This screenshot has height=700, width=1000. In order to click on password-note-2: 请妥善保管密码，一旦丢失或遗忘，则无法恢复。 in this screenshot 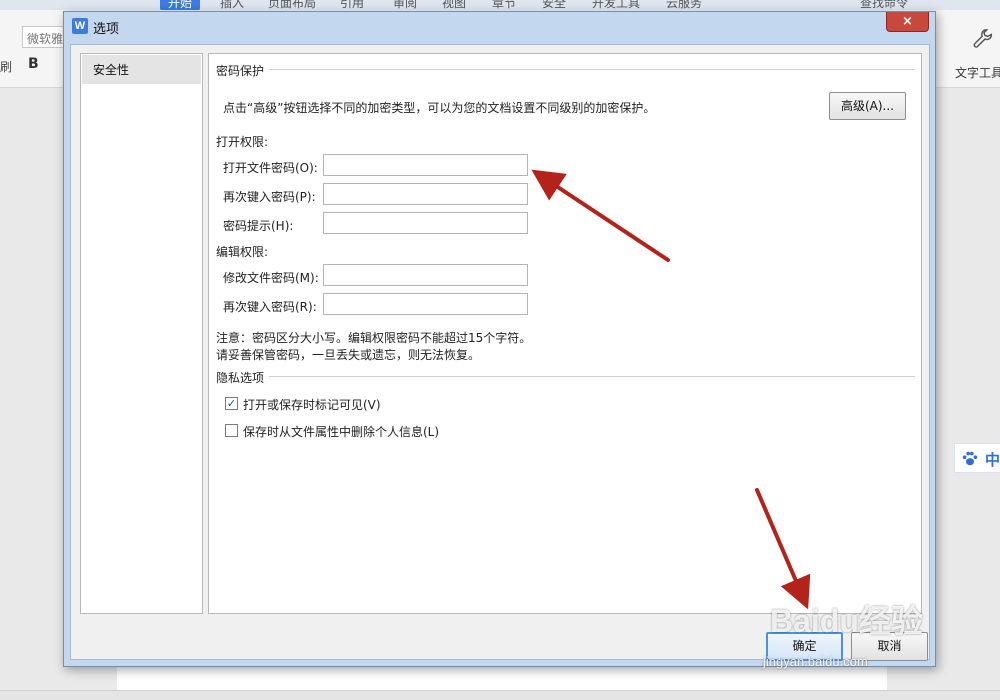, I will do `click(348, 355)`.